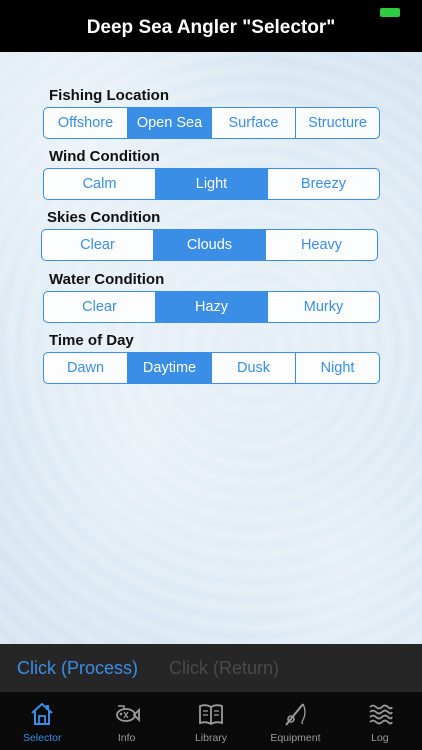  What do you see at coordinates (104, 217) in the screenshot?
I see `skies-condition-label: Skies Condition` at bounding box center [104, 217].